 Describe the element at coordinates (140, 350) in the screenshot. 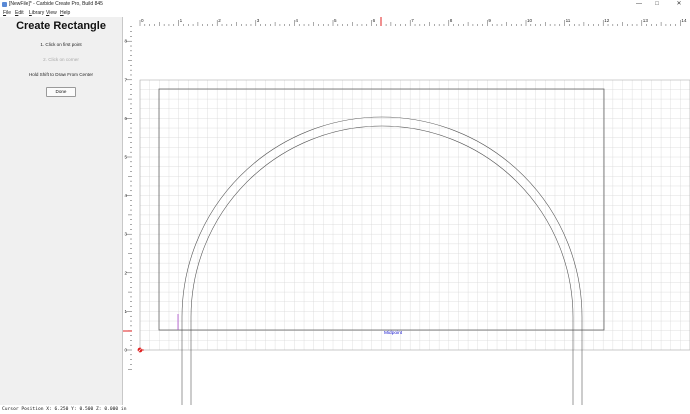

I see `origin-axes-icon` at that location.